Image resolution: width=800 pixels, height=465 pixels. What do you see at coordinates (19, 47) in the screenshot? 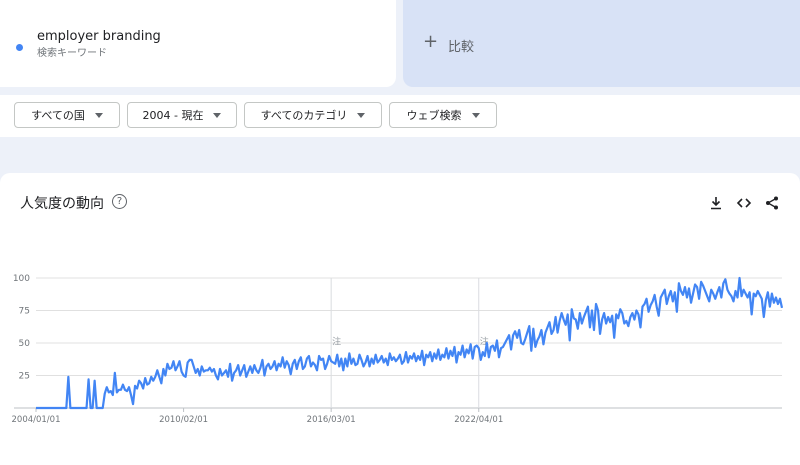
I see `series-color-dot` at bounding box center [19, 47].